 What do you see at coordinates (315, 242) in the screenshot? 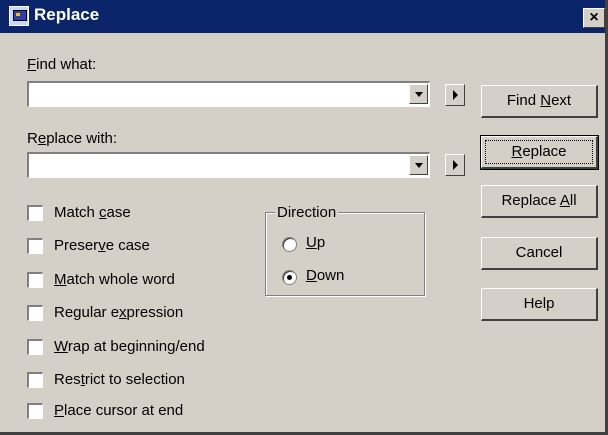
I see `direction-up-label: Up` at bounding box center [315, 242].